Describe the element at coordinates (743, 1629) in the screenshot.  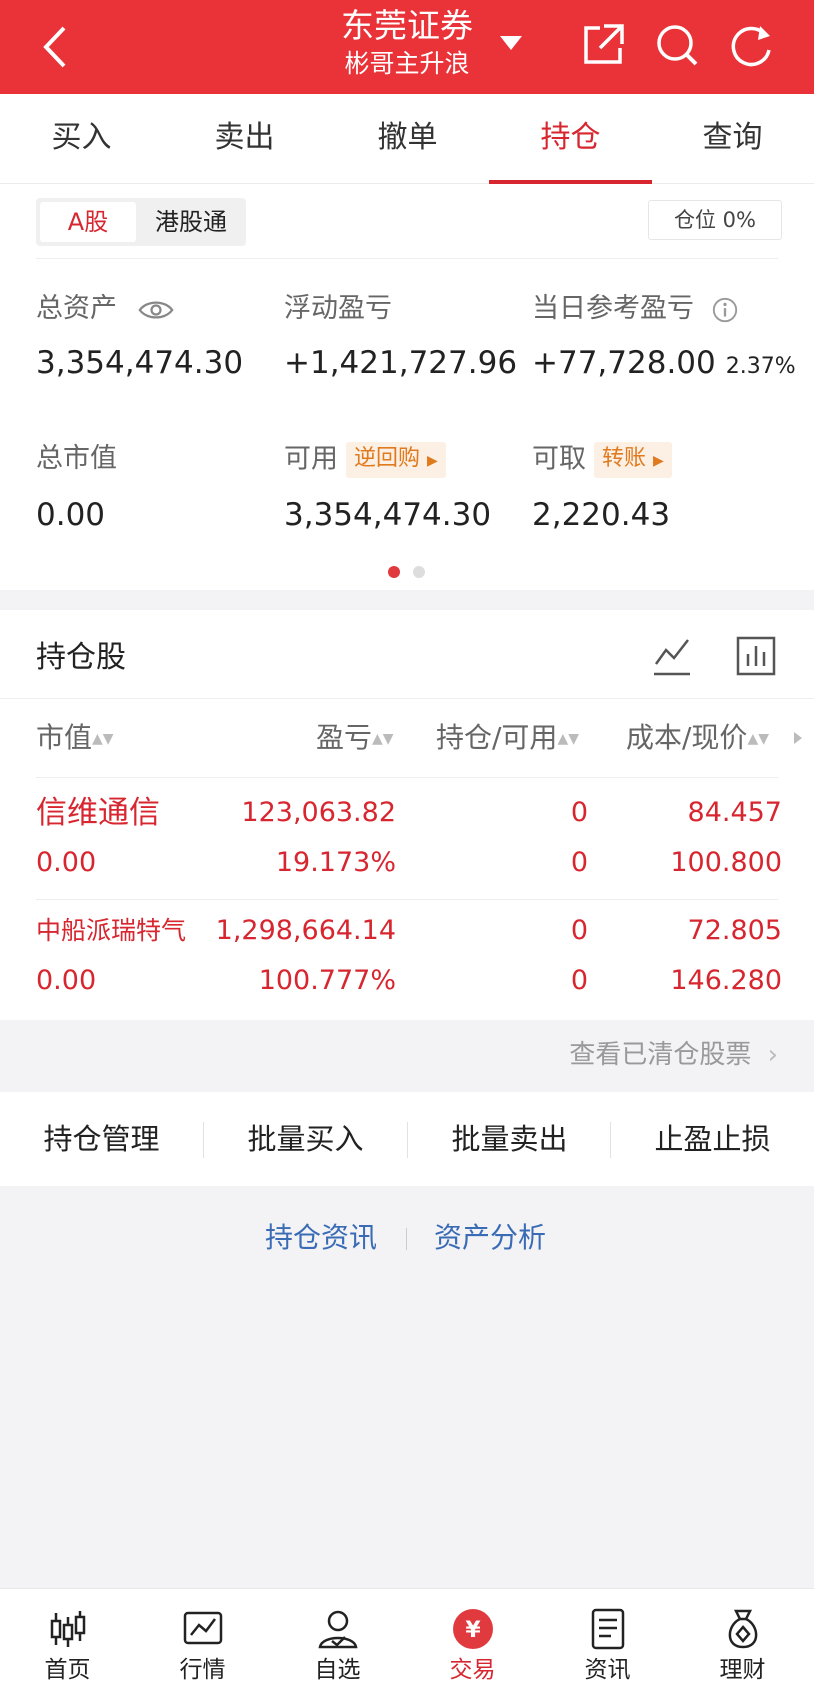
I see `money-bag-icon` at that location.